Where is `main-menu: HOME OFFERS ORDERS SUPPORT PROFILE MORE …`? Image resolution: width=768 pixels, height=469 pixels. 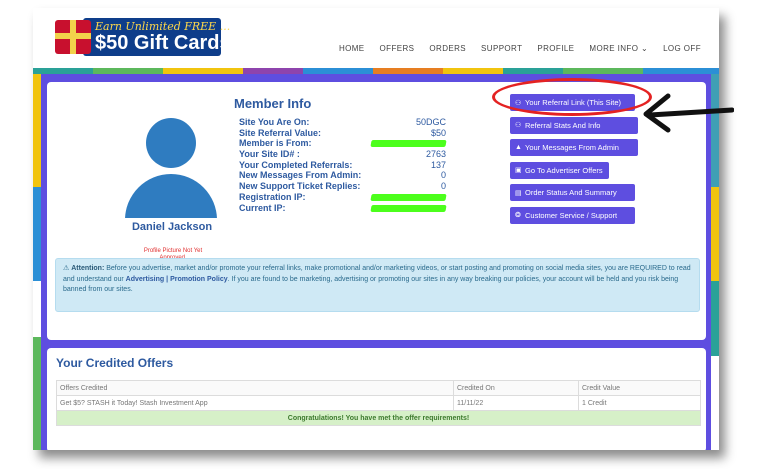
main-menu: HOME OFFERS ORDERS SUPPORT PROFILE MORE … is located at coordinates (520, 48).